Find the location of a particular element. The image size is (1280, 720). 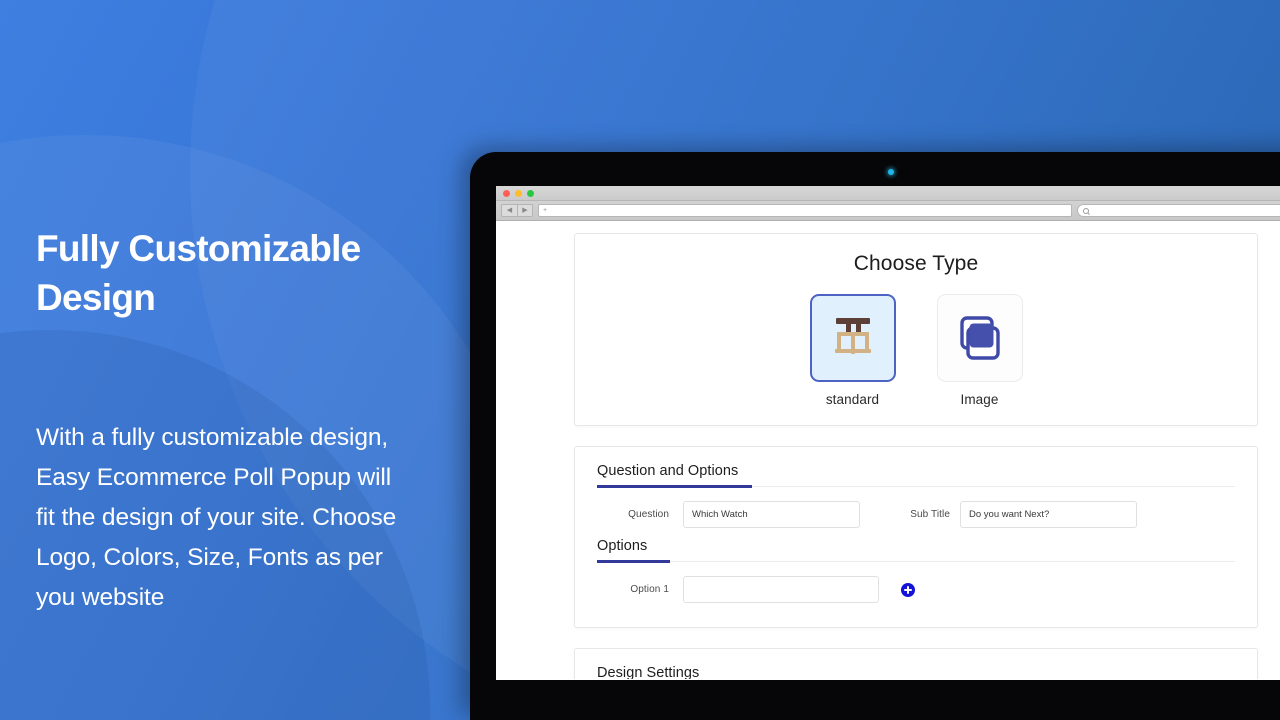

page-title: Choose Type is located at coordinates (916, 263).